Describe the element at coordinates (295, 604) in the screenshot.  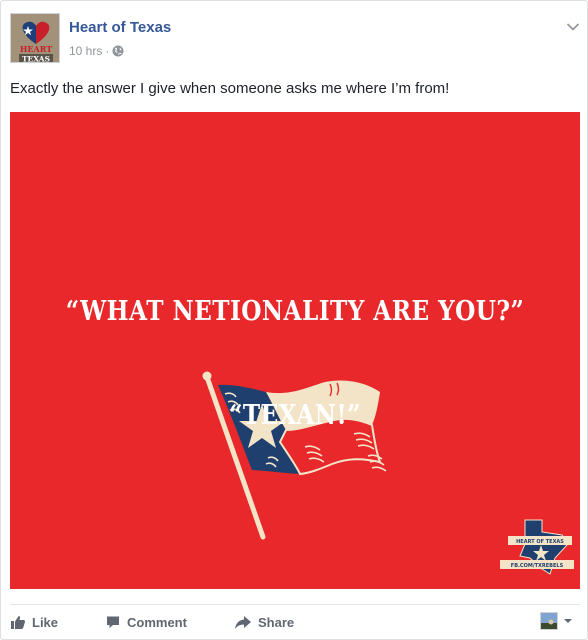
I see `actions-divider` at that location.